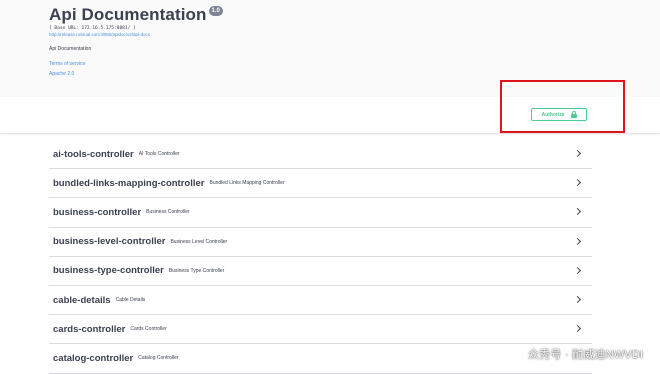 The image size is (660, 374). Describe the element at coordinates (130, 300) in the screenshot. I see `tag-description: Cable Details` at that location.